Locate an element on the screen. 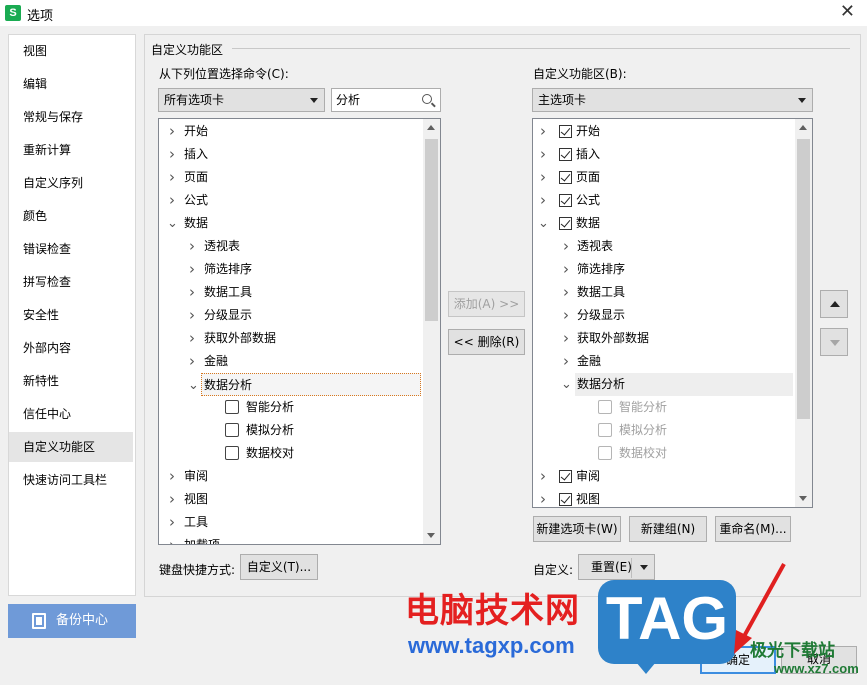 This screenshot has width=867, height=685. sidebar-item-error-check: 错误检查 is located at coordinates (71, 249).